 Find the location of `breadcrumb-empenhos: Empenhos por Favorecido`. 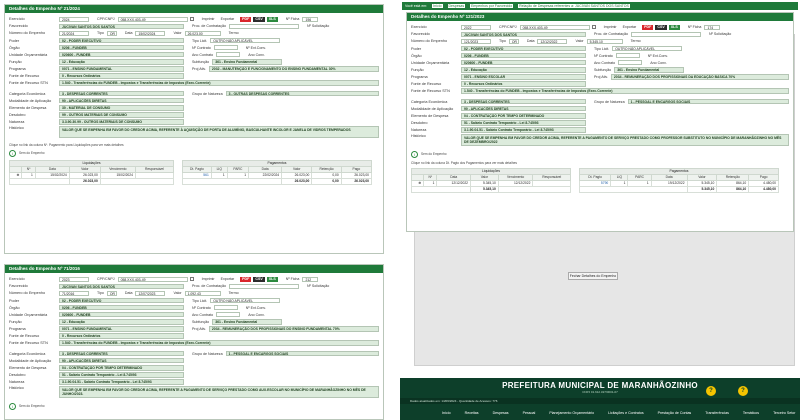

breadcrumb-empenhos: Empenhos por Favorecido is located at coordinates (492, 6).